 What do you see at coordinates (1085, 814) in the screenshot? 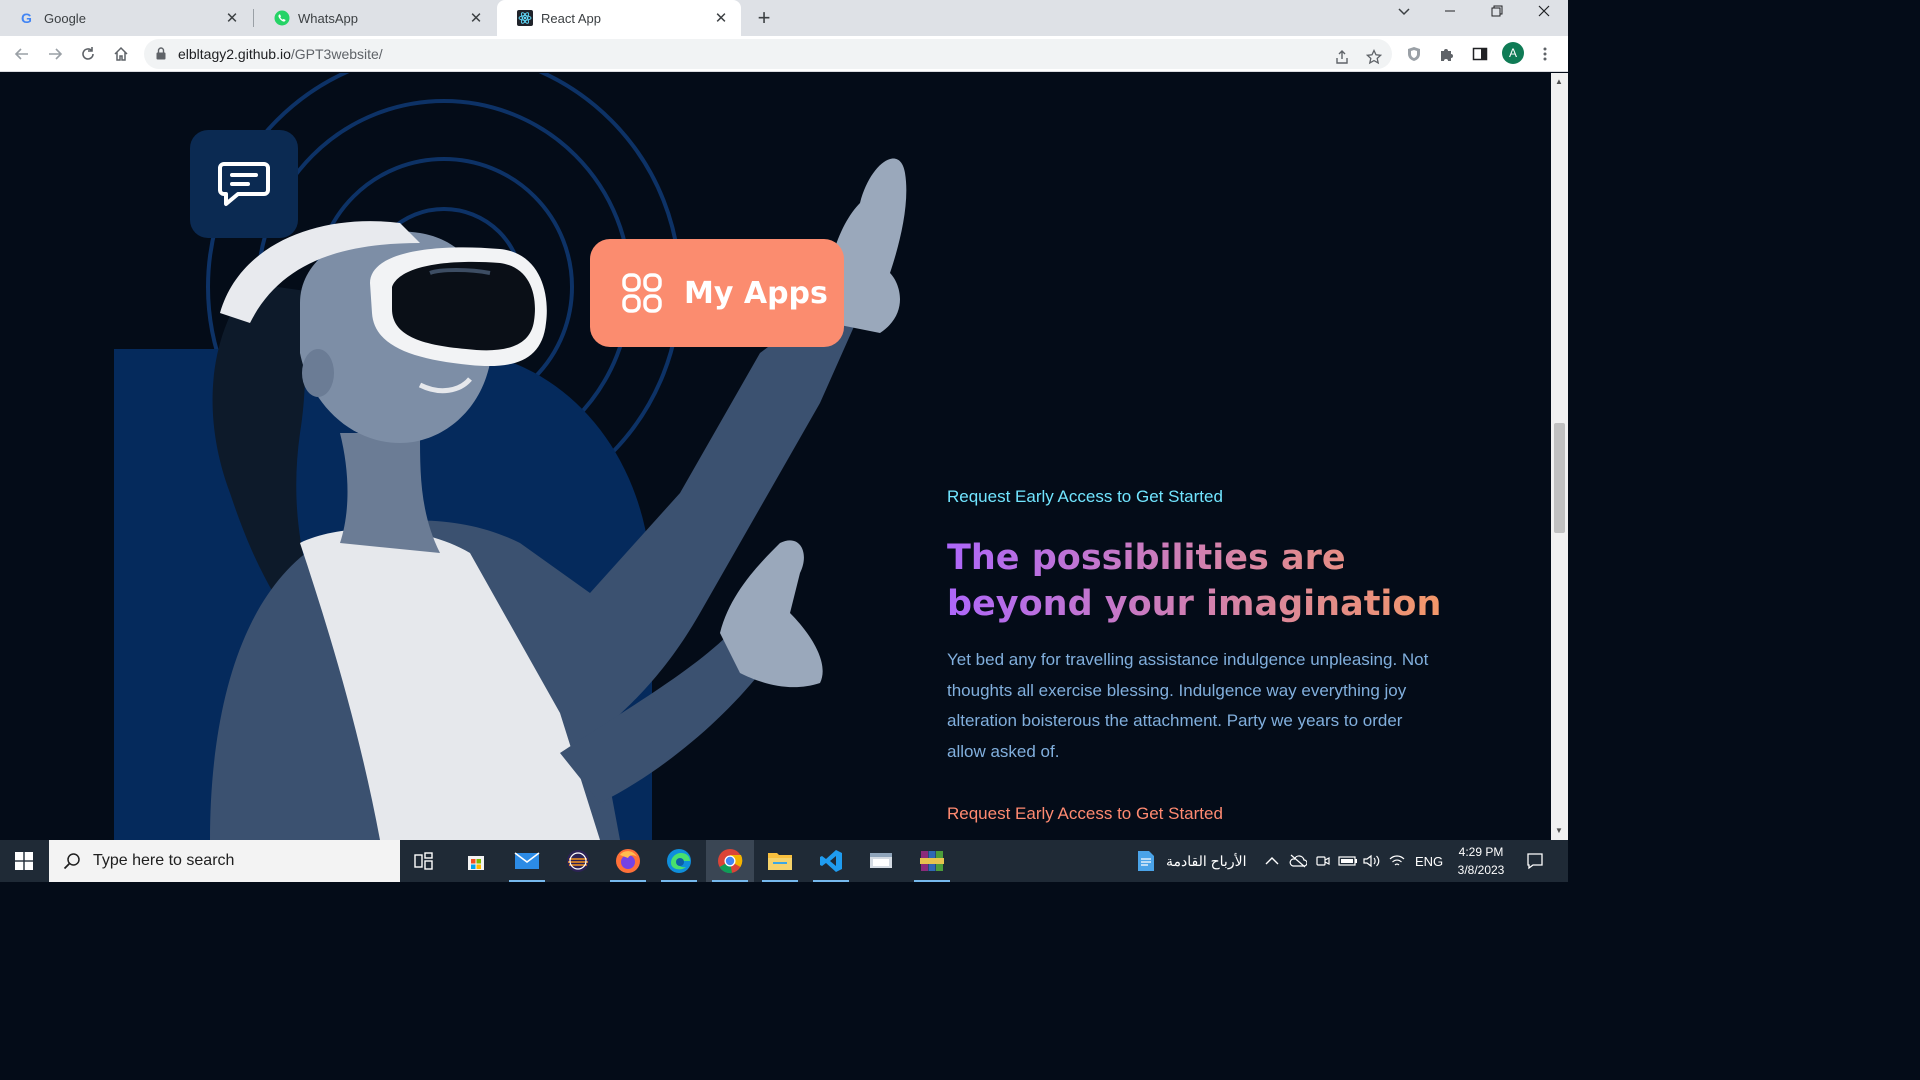
I see `request-access-cta: Request Early Access to Get Started` at bounding box center [1085, 814].